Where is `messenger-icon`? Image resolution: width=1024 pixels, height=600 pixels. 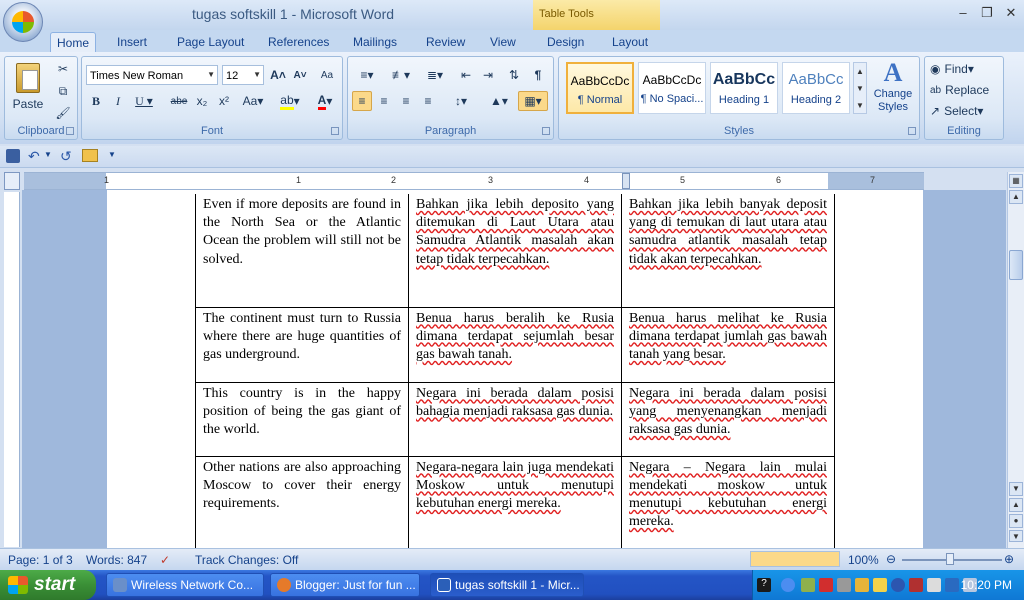 messenger-icon is located at coordinates (880, 585).